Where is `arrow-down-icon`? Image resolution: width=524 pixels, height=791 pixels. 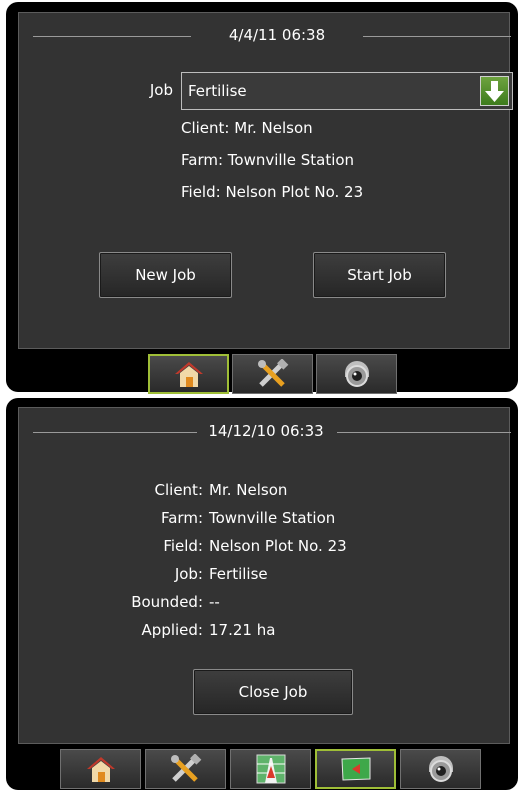
arrow-down-icon is located at coordinates (494, 91).